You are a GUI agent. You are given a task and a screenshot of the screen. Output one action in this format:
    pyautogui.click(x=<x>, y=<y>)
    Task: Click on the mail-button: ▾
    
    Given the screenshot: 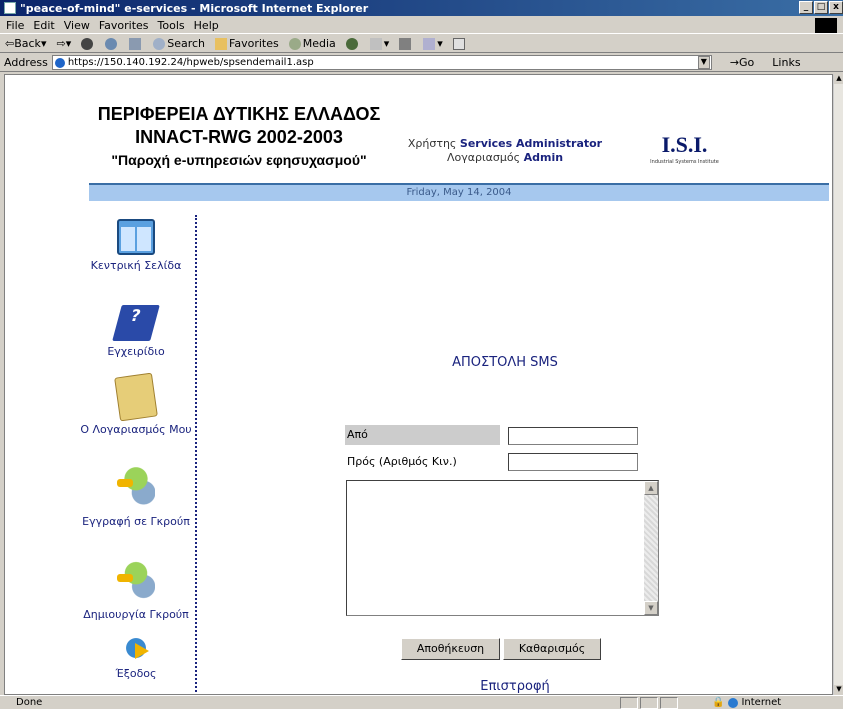 What is the action you would take?
    pyautogui.click(x=379, y=43)
    